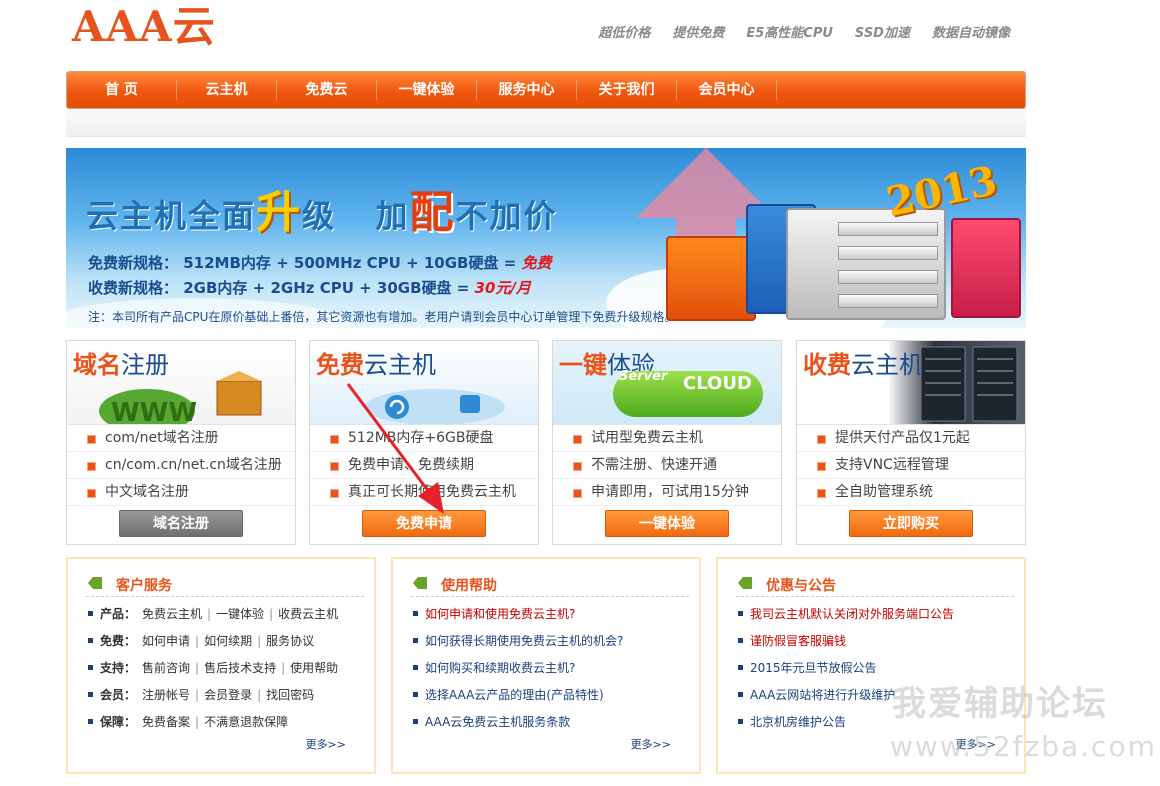  Describe the element at coordinates (424, 438) in the screenshot. I see `list-item: 512MB内存+6GB硬盘` at that location.